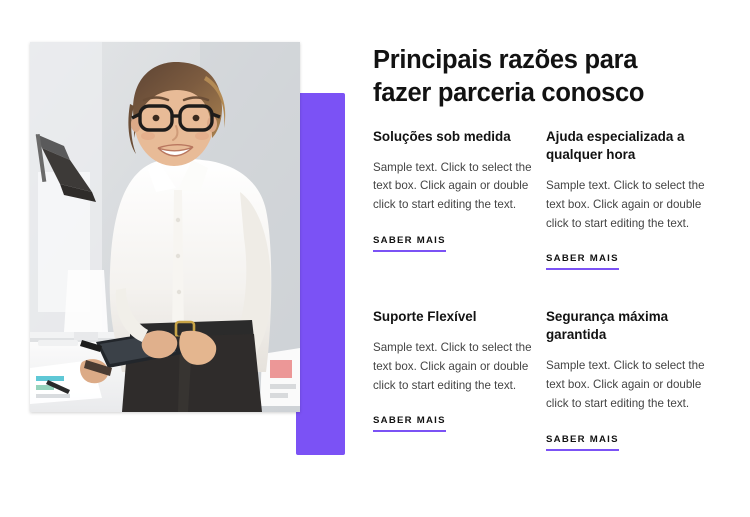  I want to click on accent-rectangle, so click(320, 274).